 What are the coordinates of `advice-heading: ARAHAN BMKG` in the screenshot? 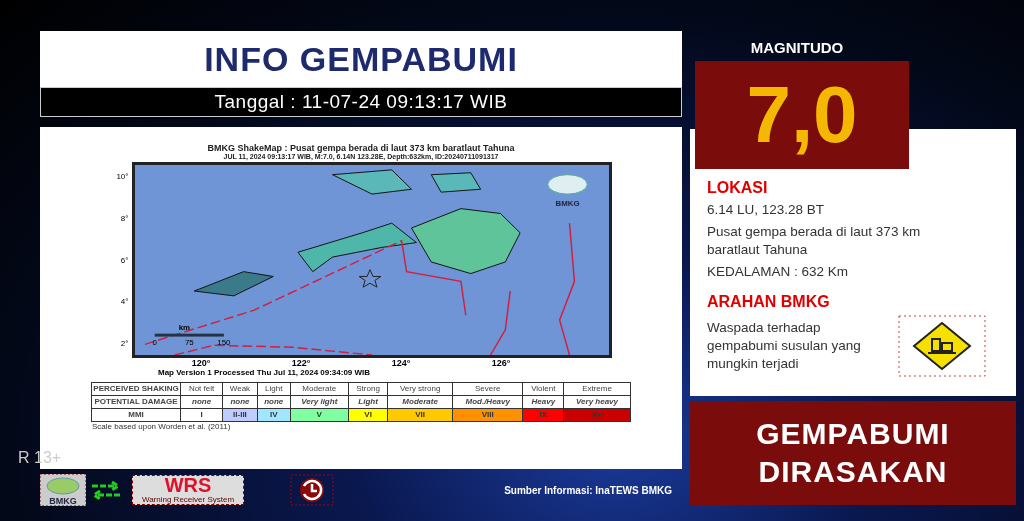 It's located at (769, 302).